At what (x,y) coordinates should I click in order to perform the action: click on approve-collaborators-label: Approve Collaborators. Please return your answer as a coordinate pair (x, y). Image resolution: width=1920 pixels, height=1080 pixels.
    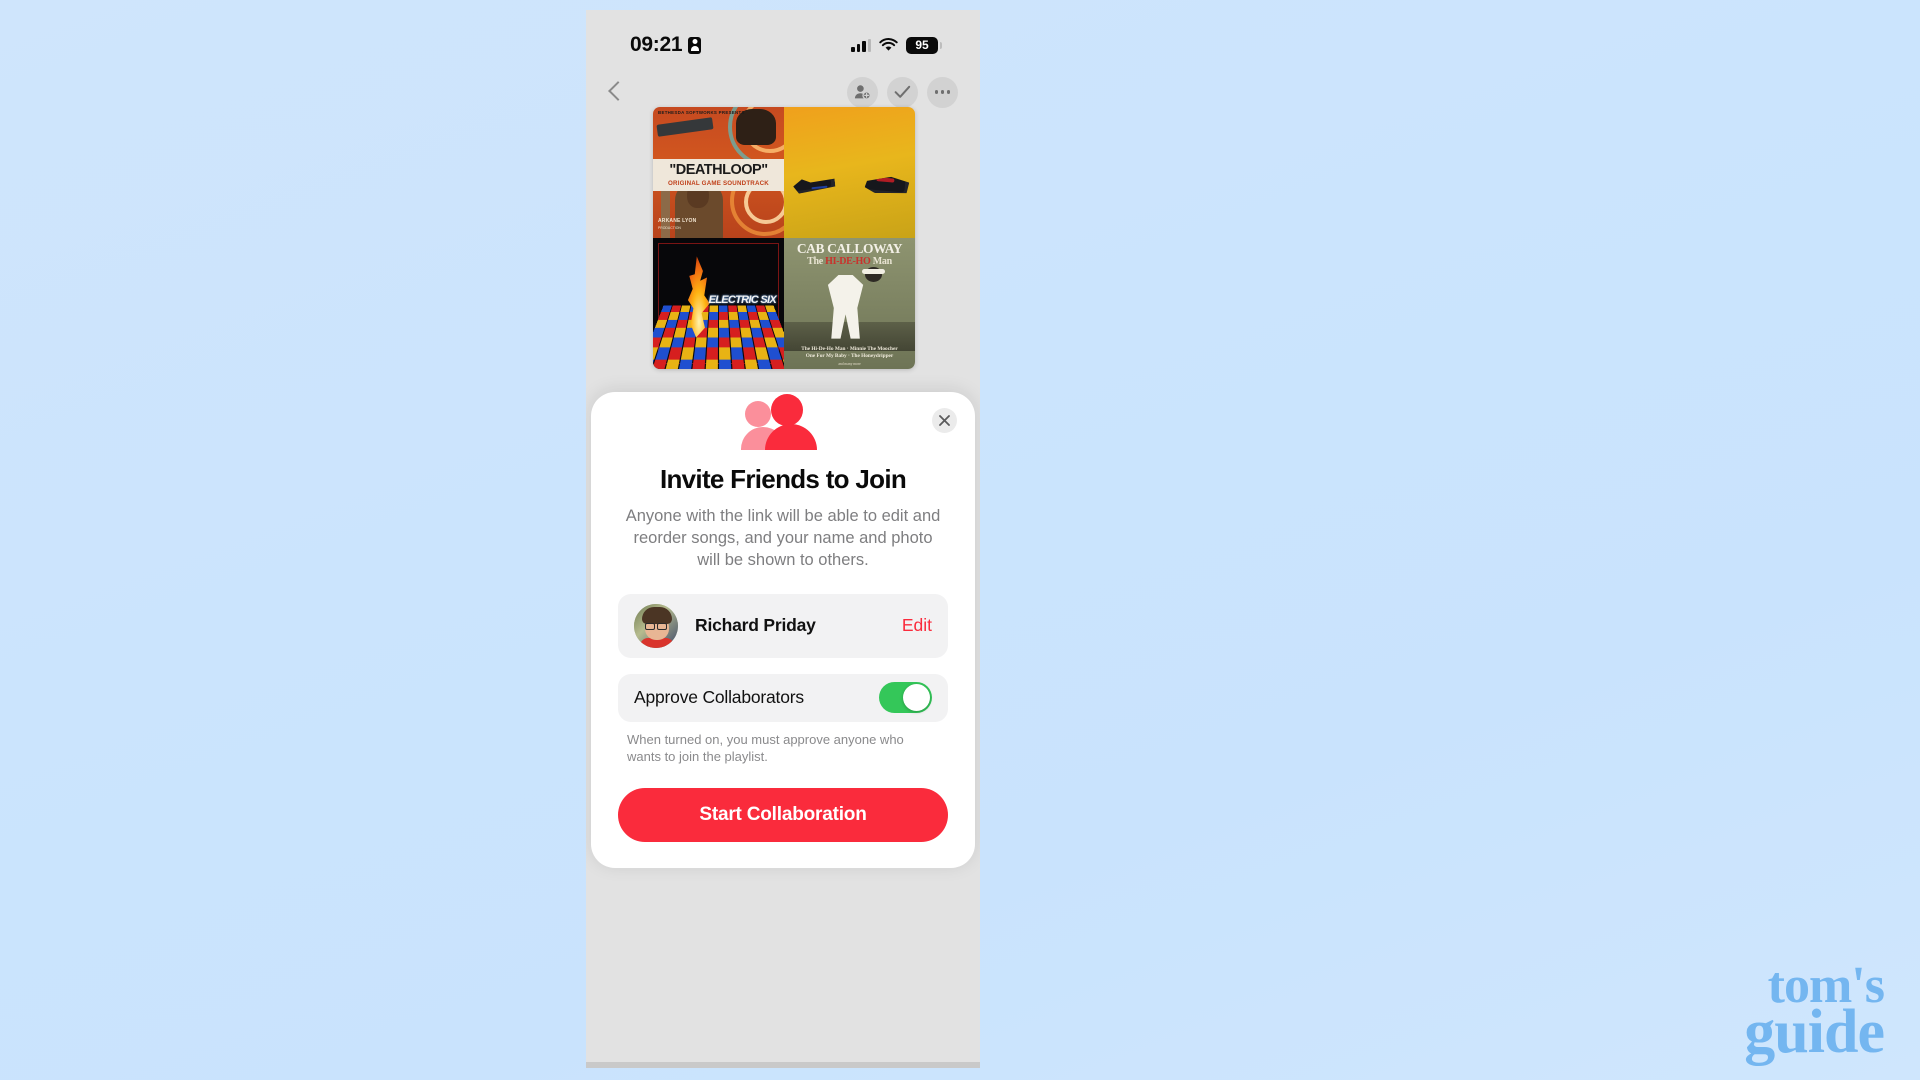
    Looking at the image, I should click on (719, 697).